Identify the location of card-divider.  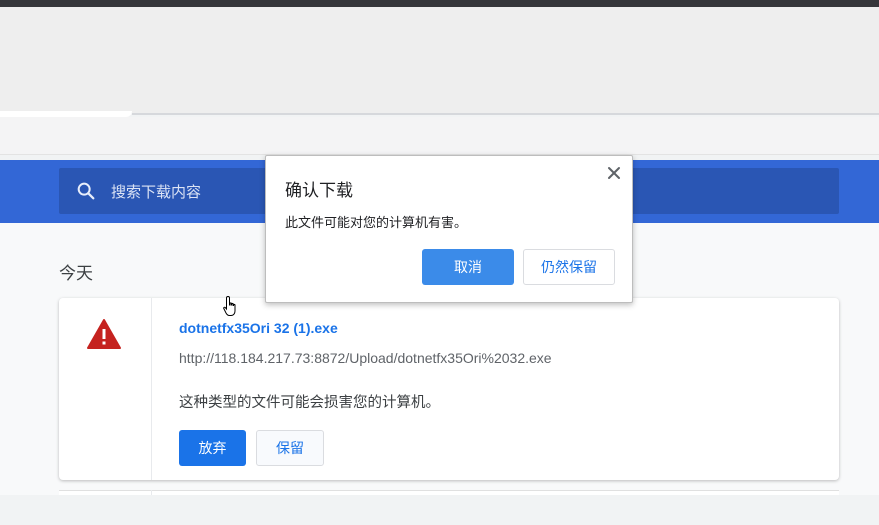
(151, 389).